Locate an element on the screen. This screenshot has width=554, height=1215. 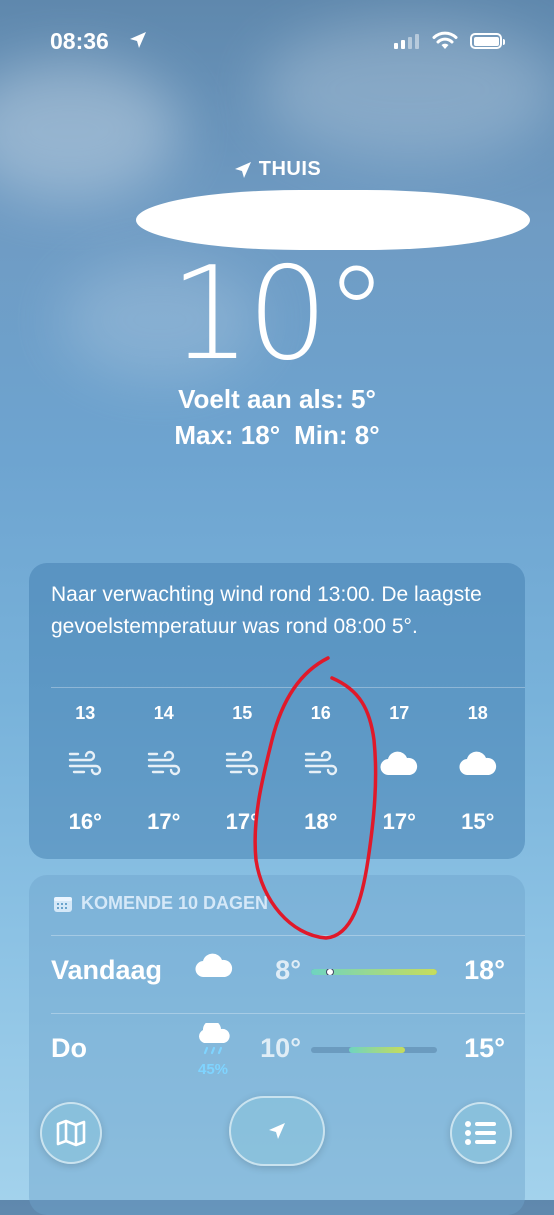
list-icon is located at coordinates (480, 1133).